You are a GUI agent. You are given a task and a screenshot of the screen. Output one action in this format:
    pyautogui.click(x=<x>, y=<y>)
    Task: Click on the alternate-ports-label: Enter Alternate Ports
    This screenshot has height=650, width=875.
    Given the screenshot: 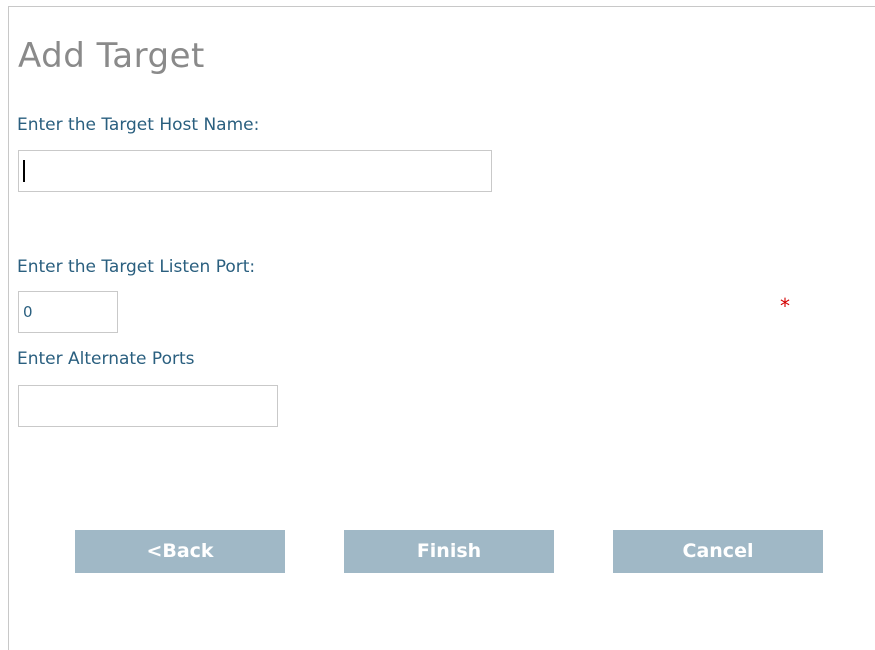 What is the action you would take?
    pyautogui.click(x=106, y=359)
    